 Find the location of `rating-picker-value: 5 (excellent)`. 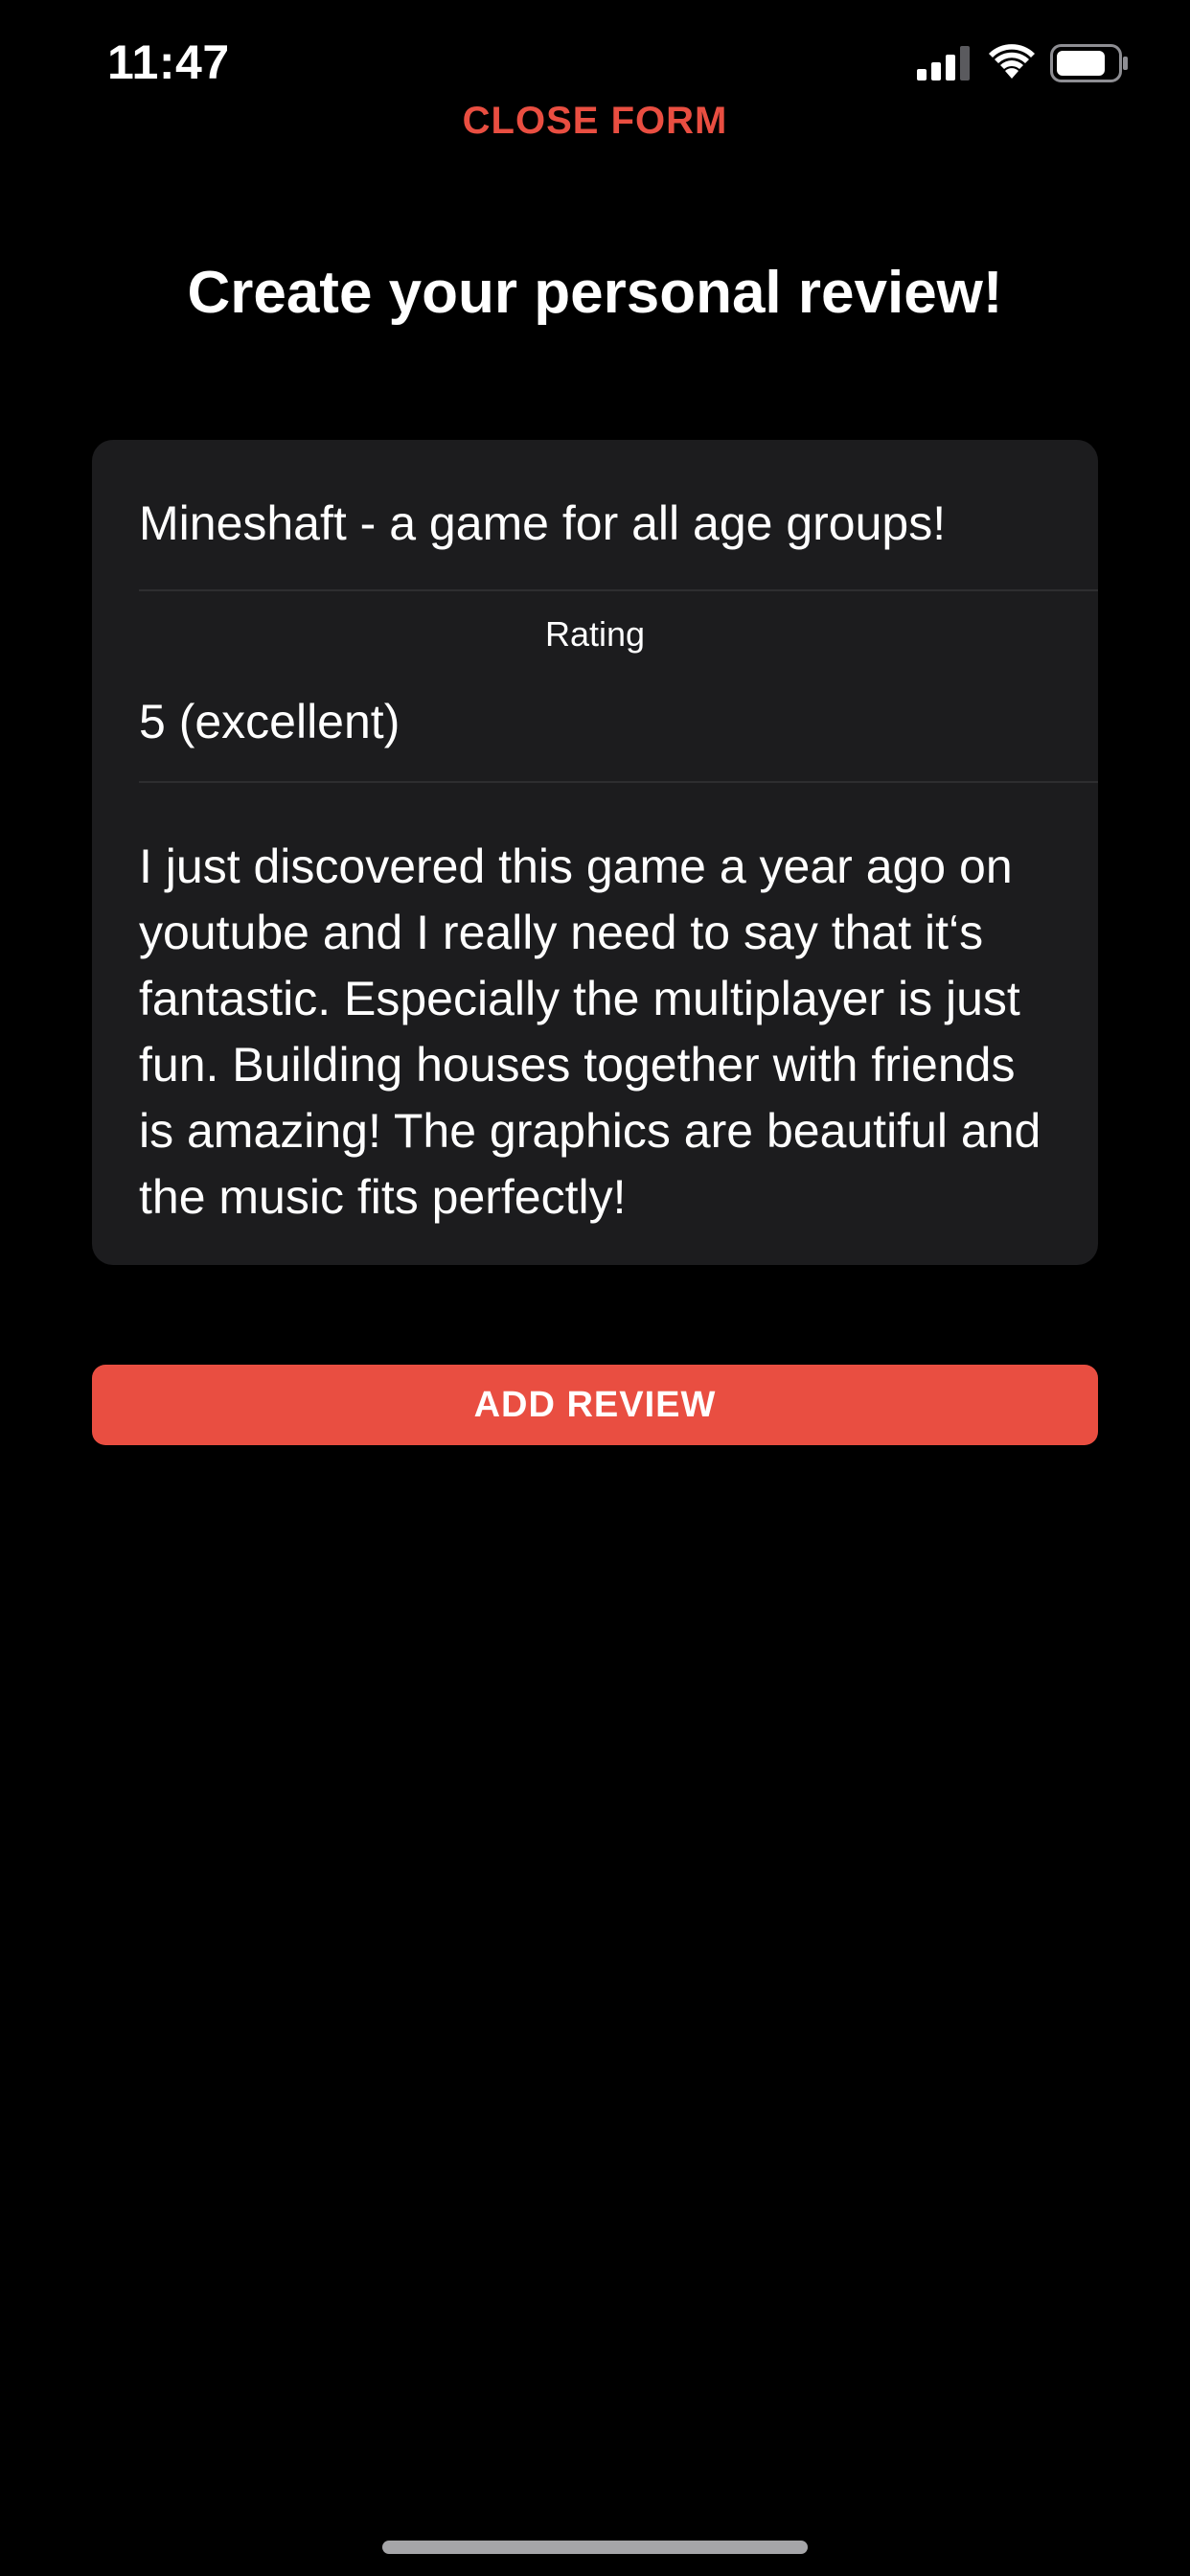

rating-picker-value: 5 (excellent) is located at coordinates (270, 721).